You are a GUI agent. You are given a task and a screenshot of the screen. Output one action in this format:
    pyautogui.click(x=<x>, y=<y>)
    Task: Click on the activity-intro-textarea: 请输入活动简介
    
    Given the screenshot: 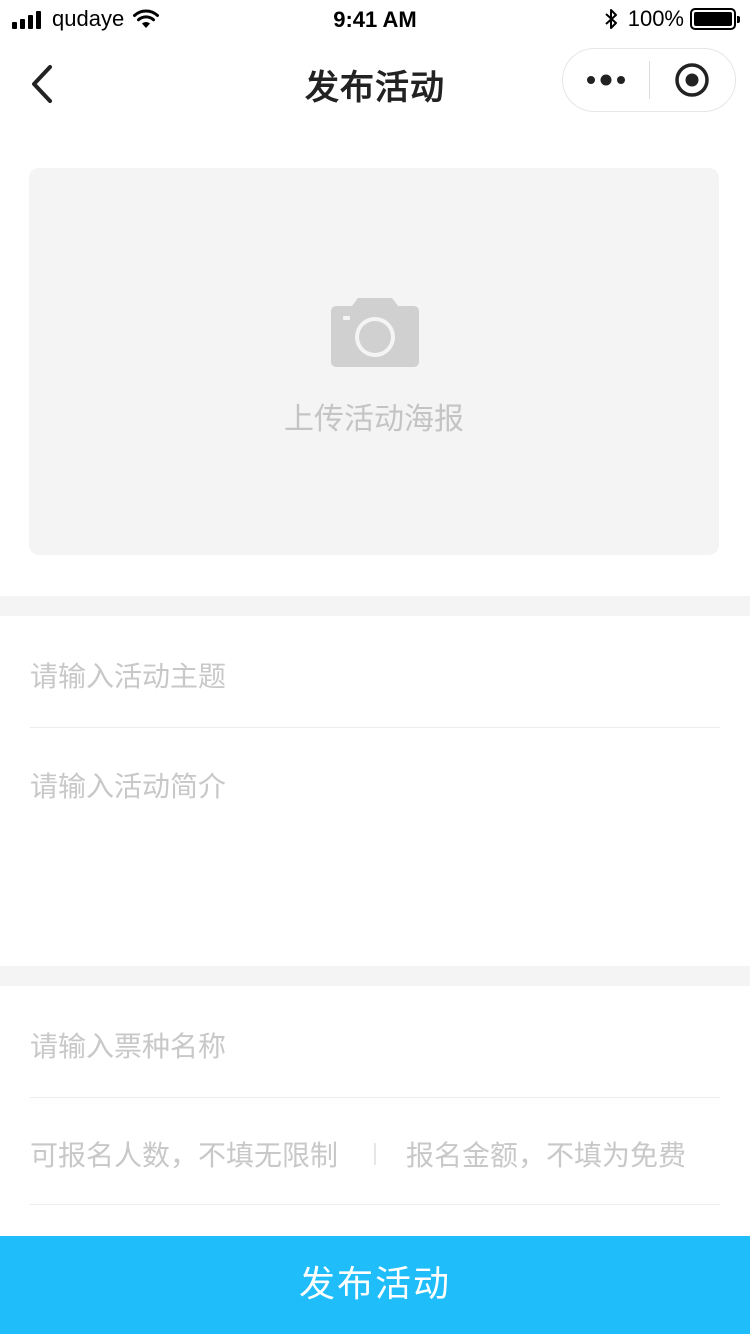 What is the action you would take?
    pyautogui.click(x=375, y=855)
    